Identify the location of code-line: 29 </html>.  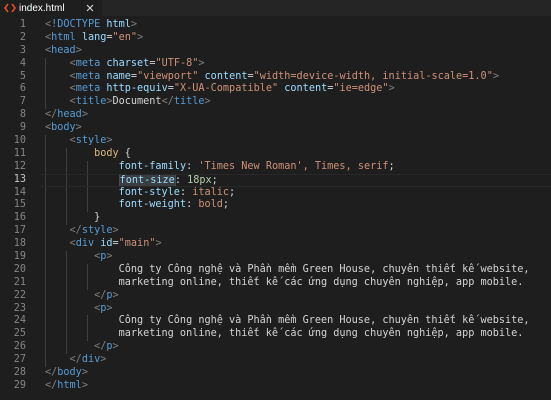
(275, 386).